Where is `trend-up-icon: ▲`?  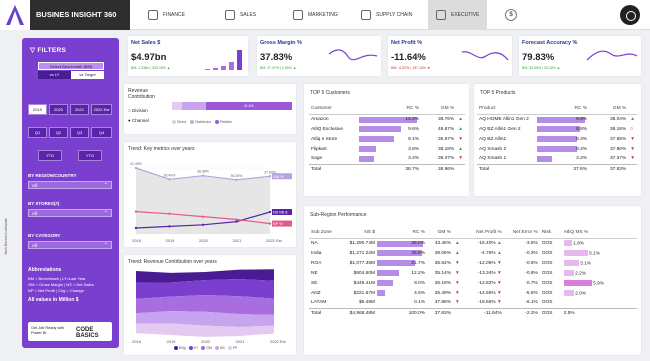 trend-up-icon: ▲ is located at coordinates (499, 243).